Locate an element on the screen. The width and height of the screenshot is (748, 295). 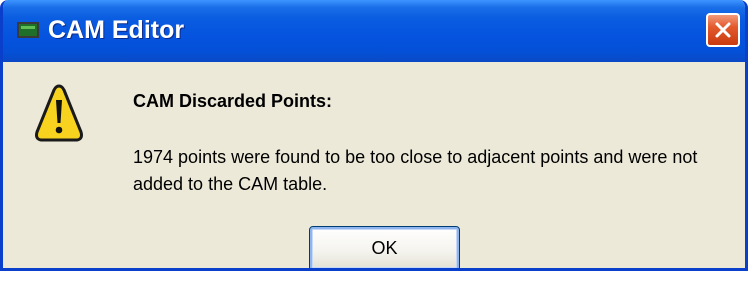
close-button is located at coordinates (723, 30).